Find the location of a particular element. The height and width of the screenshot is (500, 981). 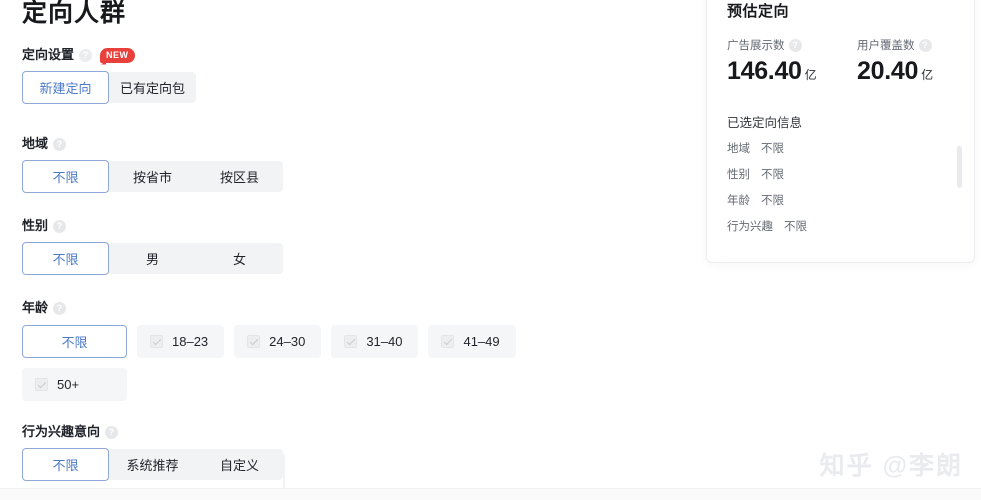

metric-user-reach: 用户覆盖数 ? 20.40 亿 is located at coordinates (909, 61).